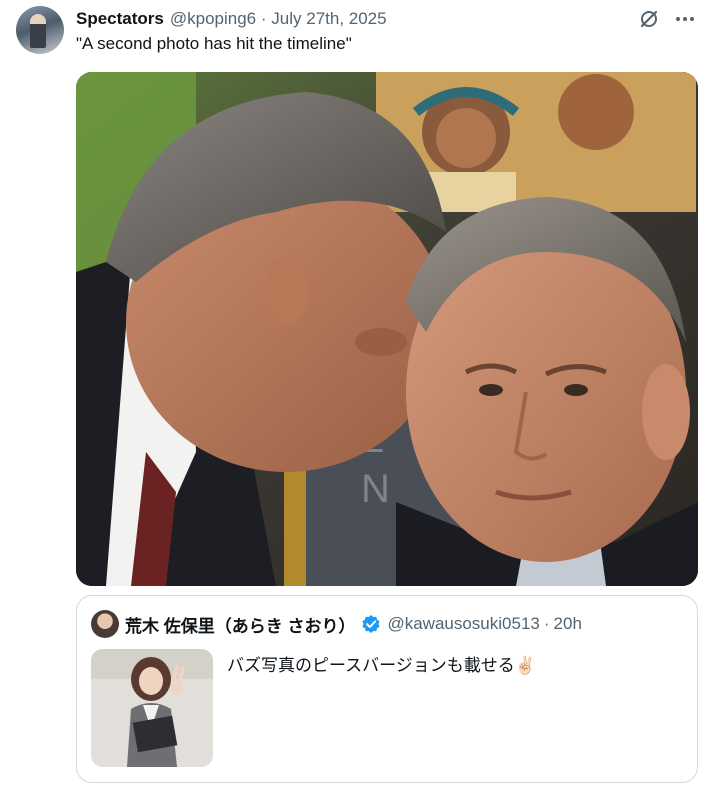 This screenshot has width=716, height=797. What do you see at coordinates (328, 18) in the screenshot?
I see `tweet-date: July 27th, 2025` at bounding box center [328, 18].